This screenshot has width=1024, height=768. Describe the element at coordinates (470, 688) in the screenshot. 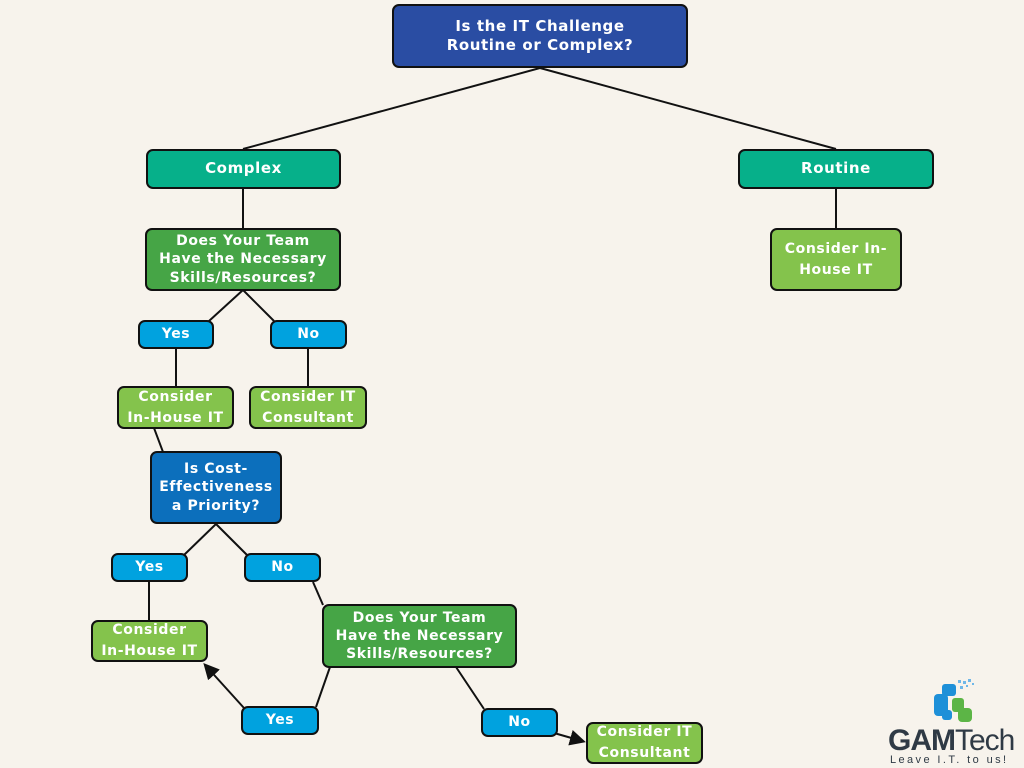

I see `edge-skills2-no` at that location.